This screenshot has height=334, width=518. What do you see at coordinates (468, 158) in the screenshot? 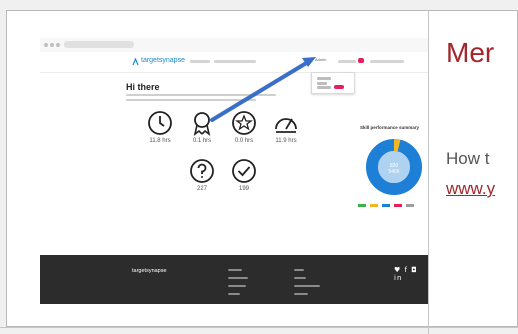
I see `article-subtitle: How t` at bounding box center [468, 158].